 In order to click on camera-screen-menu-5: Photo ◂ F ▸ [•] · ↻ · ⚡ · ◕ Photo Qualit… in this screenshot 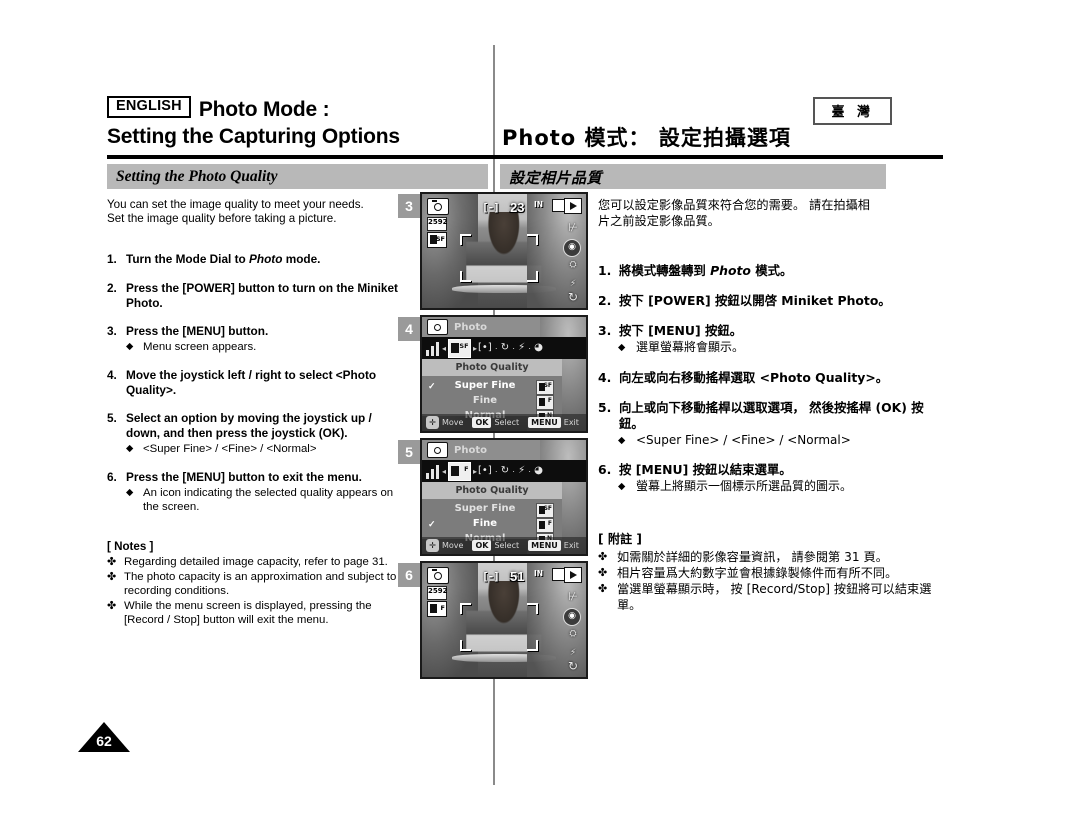, I will do `click(504, 497)`.